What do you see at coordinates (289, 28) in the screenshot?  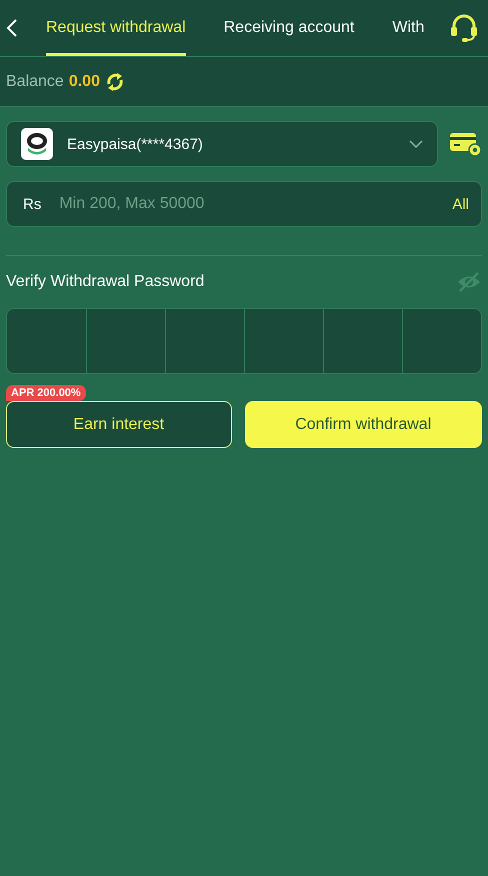 I see `tab: Receiving account` at bounding box center [289, 28].